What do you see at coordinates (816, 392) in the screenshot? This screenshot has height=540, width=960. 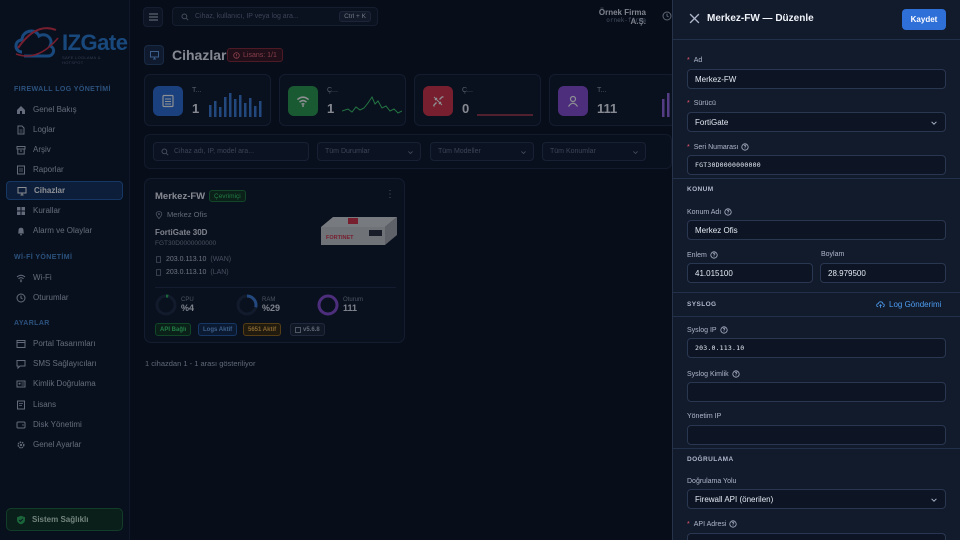 I see `syslog-id-field` at bounding box center [816, 392].